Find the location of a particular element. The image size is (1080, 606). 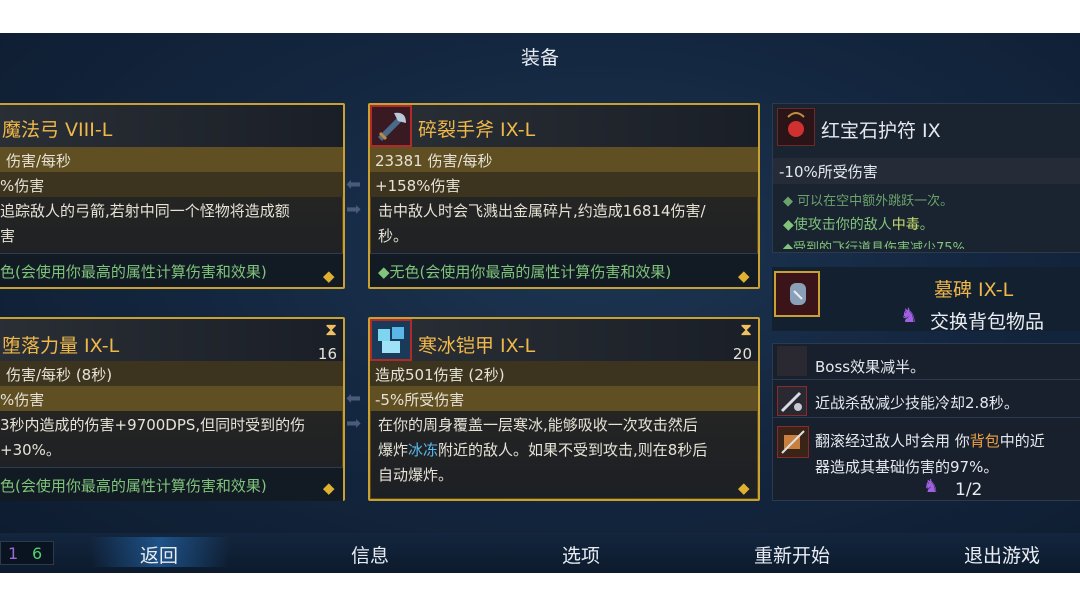

armor-stat1: 造成501伤害 (2秒) is located at coordinates (440, 375).